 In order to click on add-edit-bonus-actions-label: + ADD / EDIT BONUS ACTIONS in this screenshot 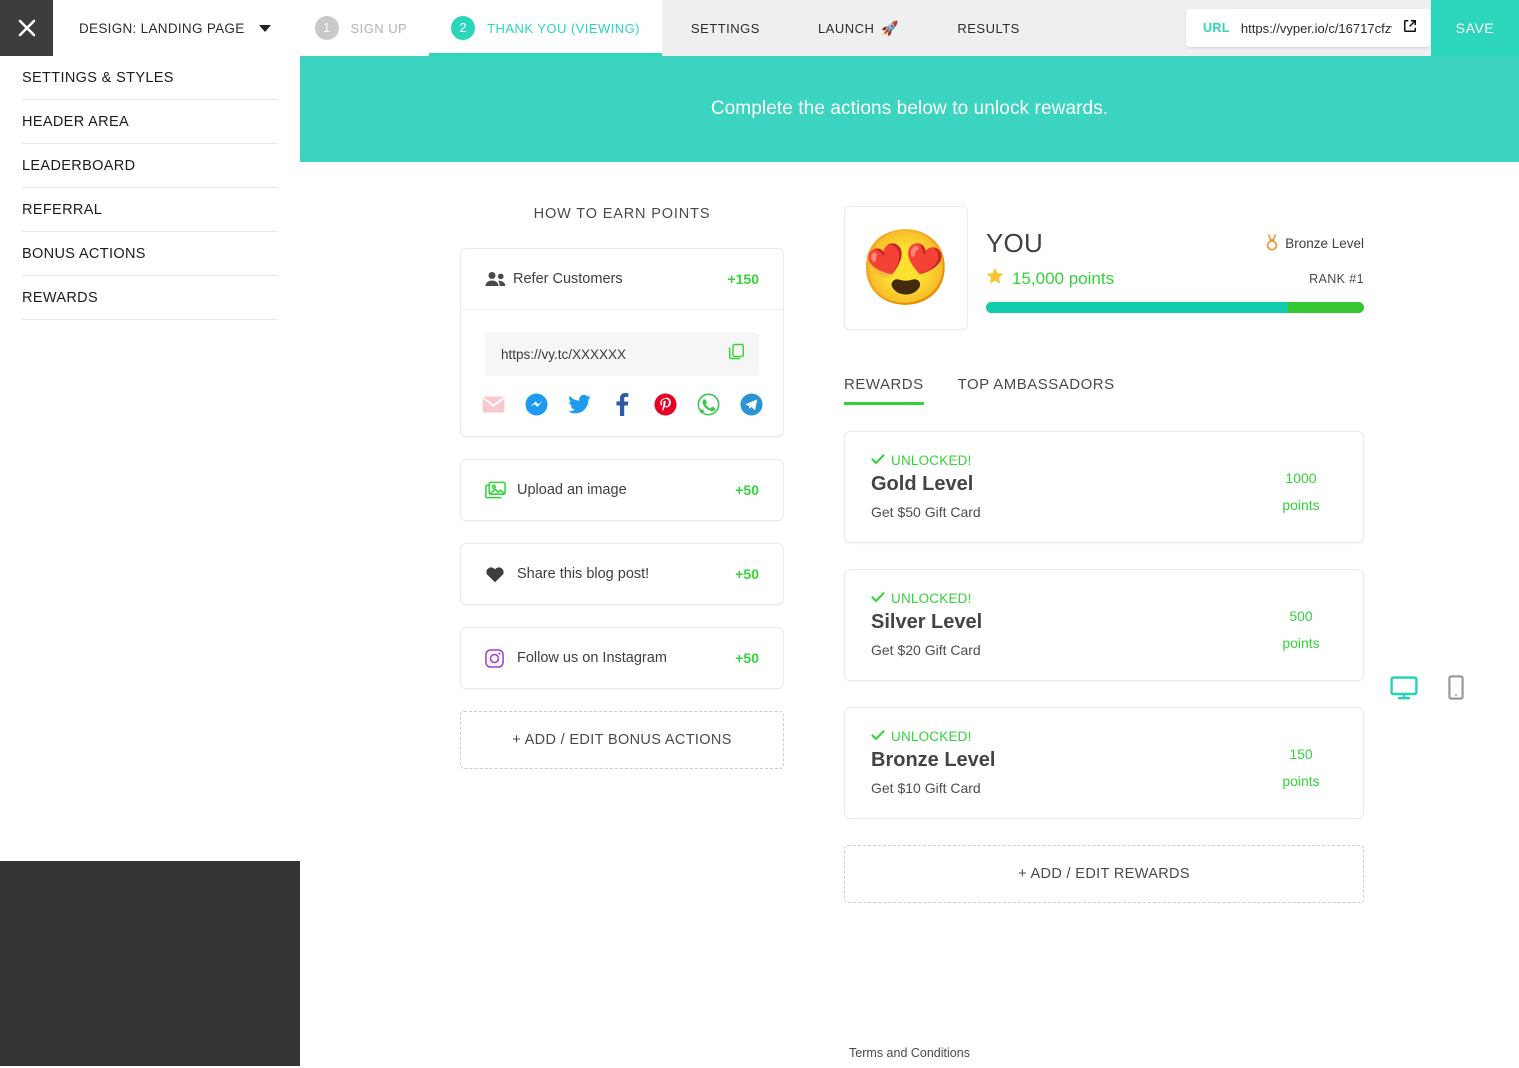, I will do `click(622, 740)`.